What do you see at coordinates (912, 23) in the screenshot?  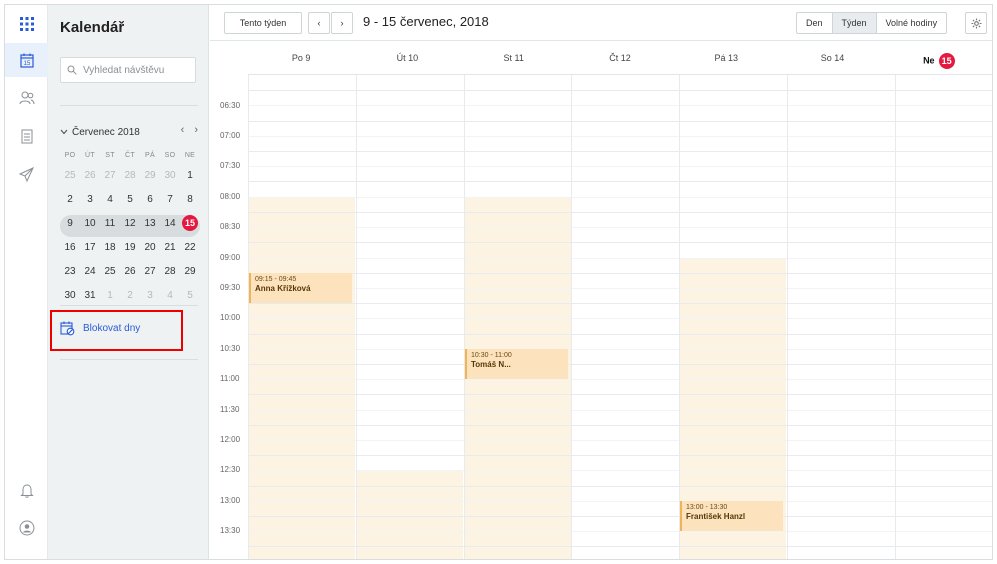 I see `view-free-hours-button: Volné hodiny` at bounding box center [912, 23].